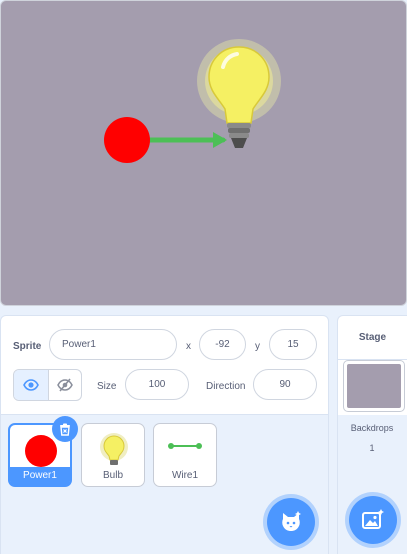  Describe the element at coordinates (27, 346) in the screenshot. I see `sprite-label: Sprite` at that location.